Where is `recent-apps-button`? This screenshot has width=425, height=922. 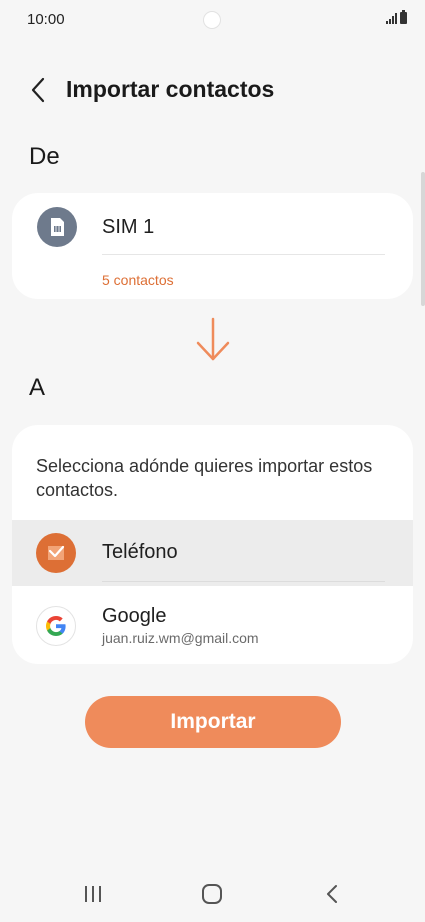
recent-apps-button is located at coordinates (93, 894).